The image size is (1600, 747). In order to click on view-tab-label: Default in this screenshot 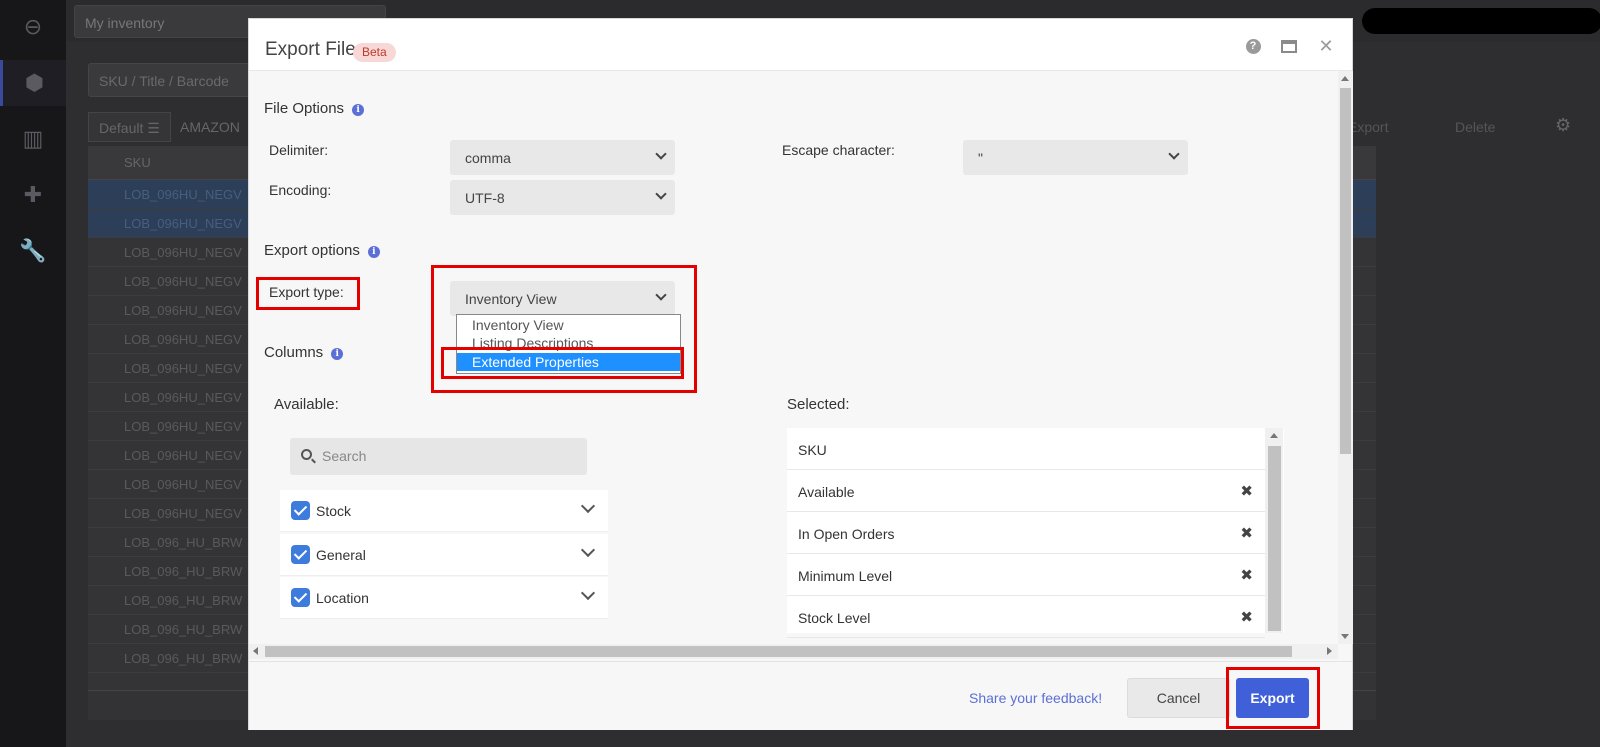, I will do `click(121, 128)`.